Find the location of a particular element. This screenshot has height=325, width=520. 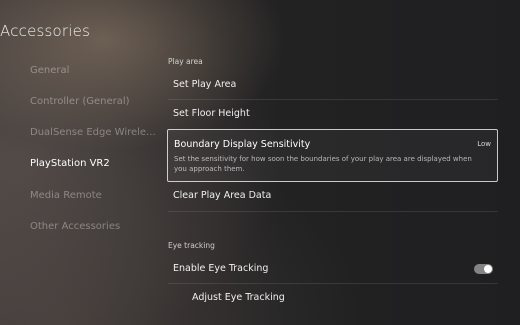

adjust-eye-tracking-item: Adjust Eye Tracking is located at coordinates (238, 297).